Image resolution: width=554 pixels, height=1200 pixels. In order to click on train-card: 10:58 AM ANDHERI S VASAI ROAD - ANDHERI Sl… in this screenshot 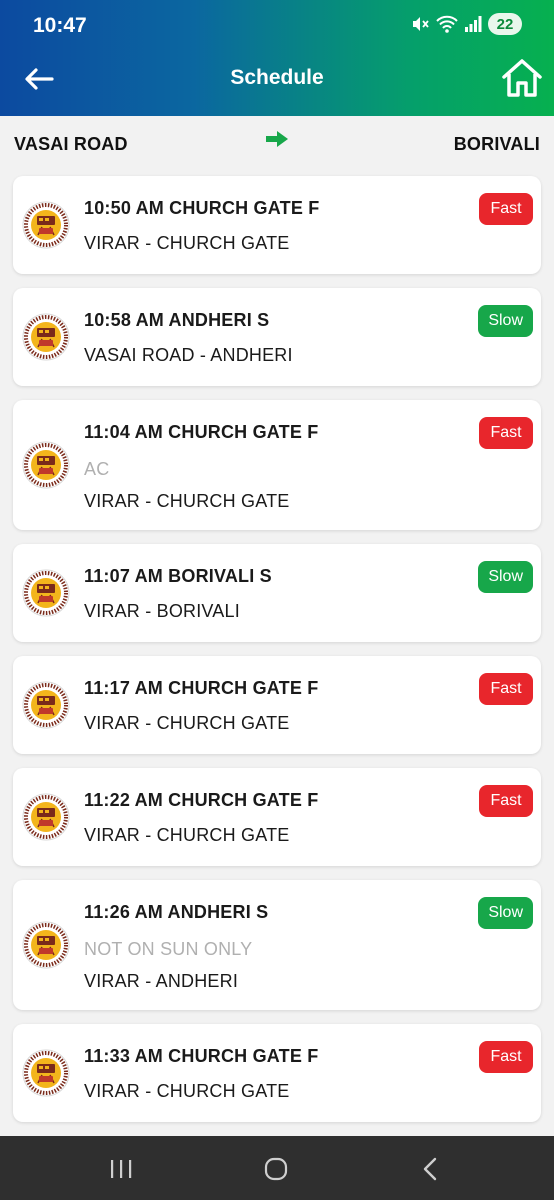, I will do `click(277, 337)`.